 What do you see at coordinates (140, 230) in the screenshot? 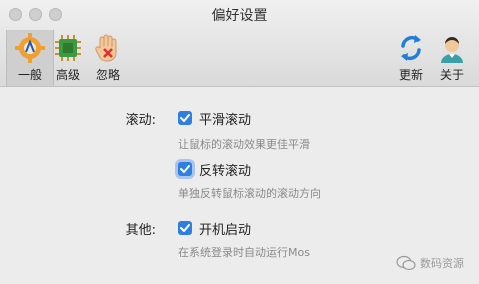
I see `other-section-label: 其他:` at bounding box center [140, 230].